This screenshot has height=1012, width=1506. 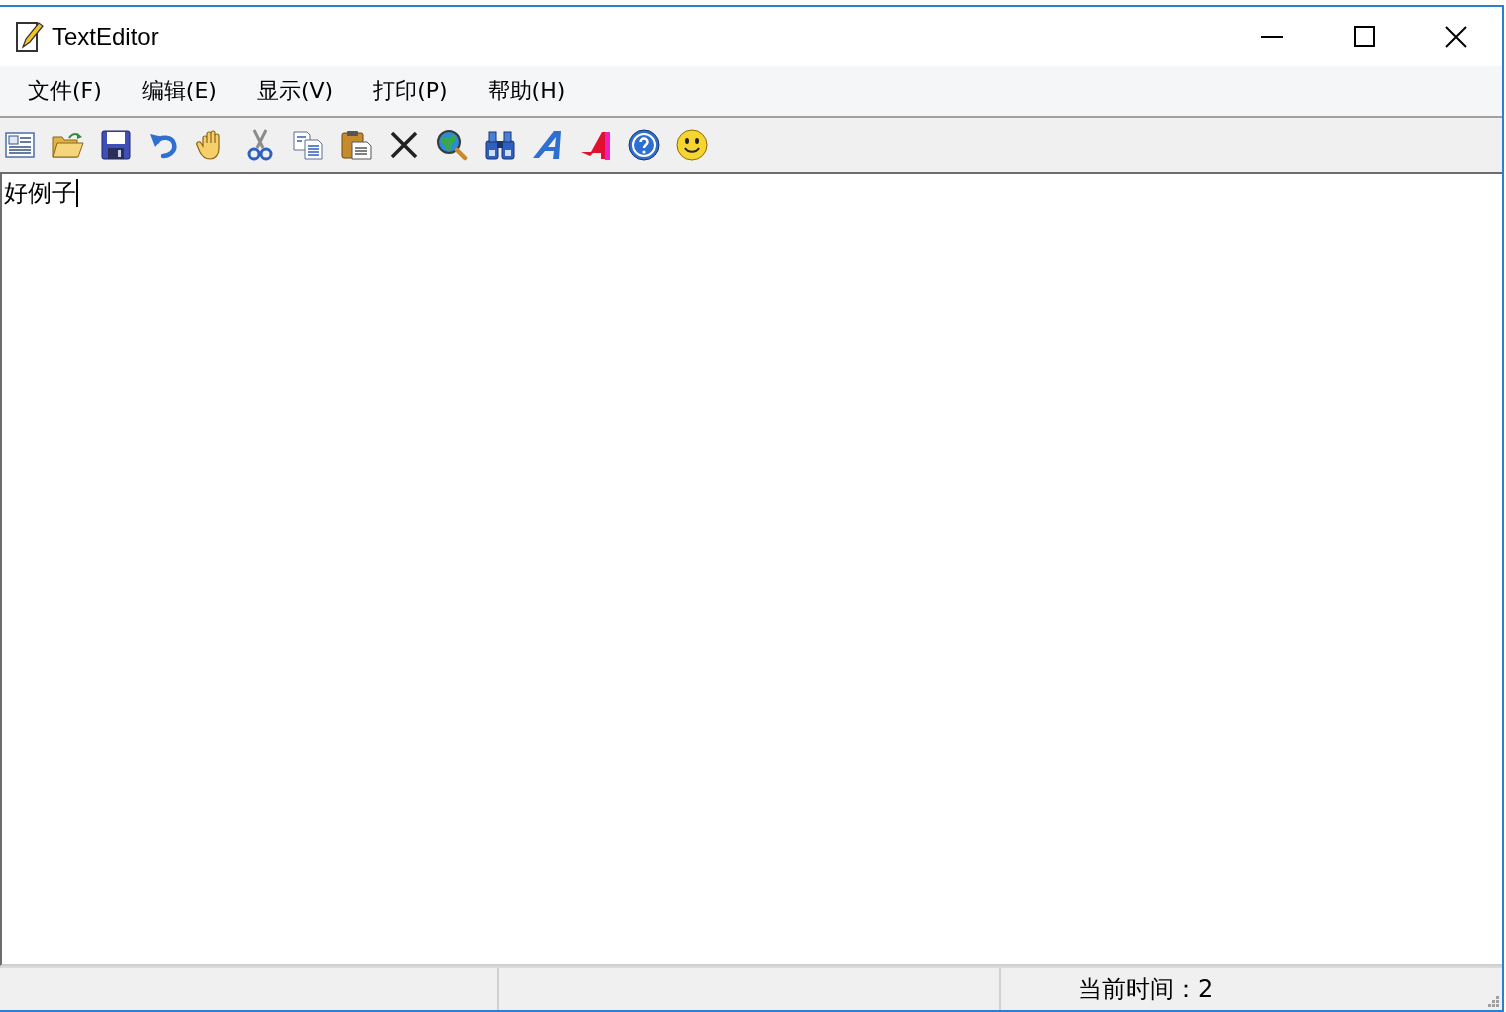 I want to click on menu-item: 编辑(E), so click(x=179, y=91).